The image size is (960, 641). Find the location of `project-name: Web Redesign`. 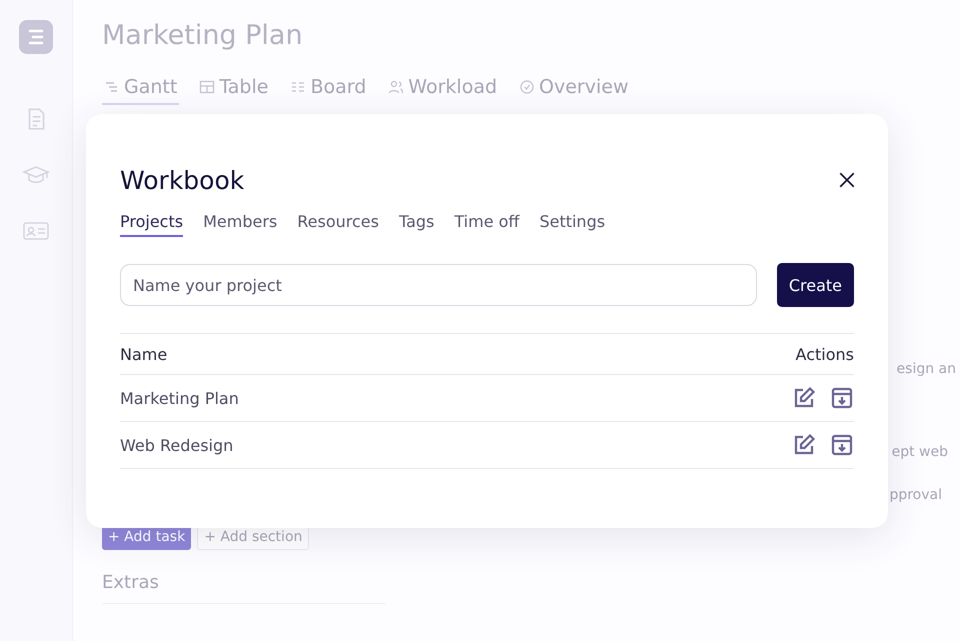

project-name: Web Redesign is located at coordinates (177, 445).